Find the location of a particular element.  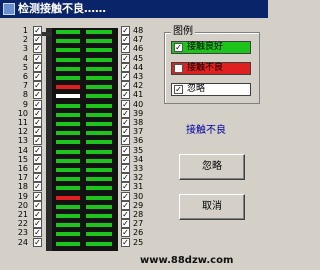

legend-good-label: 接触良好 is located at coordinates (205, 47).